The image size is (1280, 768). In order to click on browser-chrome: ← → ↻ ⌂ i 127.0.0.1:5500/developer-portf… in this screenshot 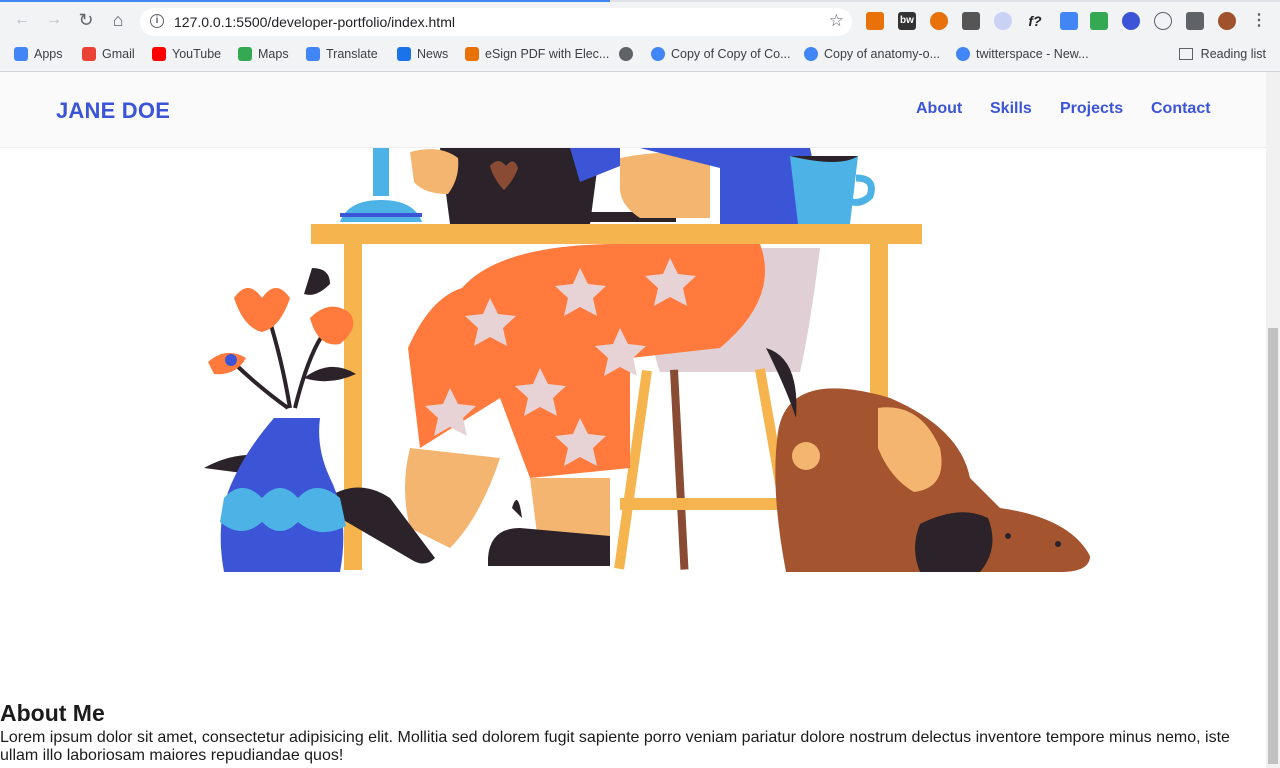, I will do `click(640, 36)`.